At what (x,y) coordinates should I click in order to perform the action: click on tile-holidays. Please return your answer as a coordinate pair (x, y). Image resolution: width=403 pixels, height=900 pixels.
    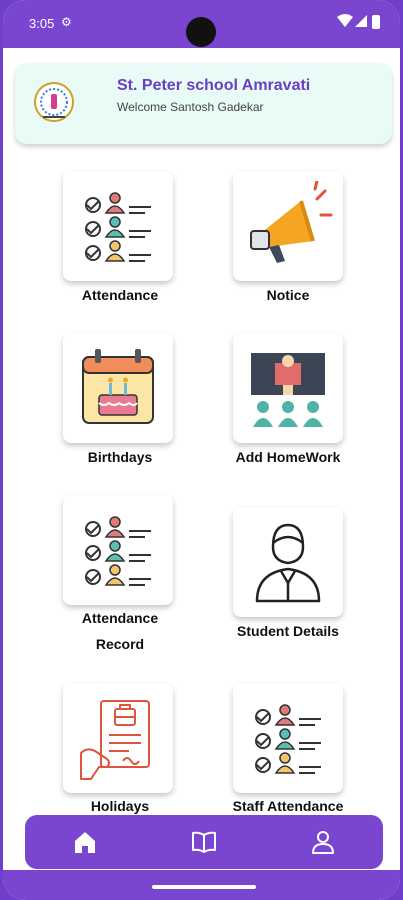
    Looking at the image, I should click on (118, 738).